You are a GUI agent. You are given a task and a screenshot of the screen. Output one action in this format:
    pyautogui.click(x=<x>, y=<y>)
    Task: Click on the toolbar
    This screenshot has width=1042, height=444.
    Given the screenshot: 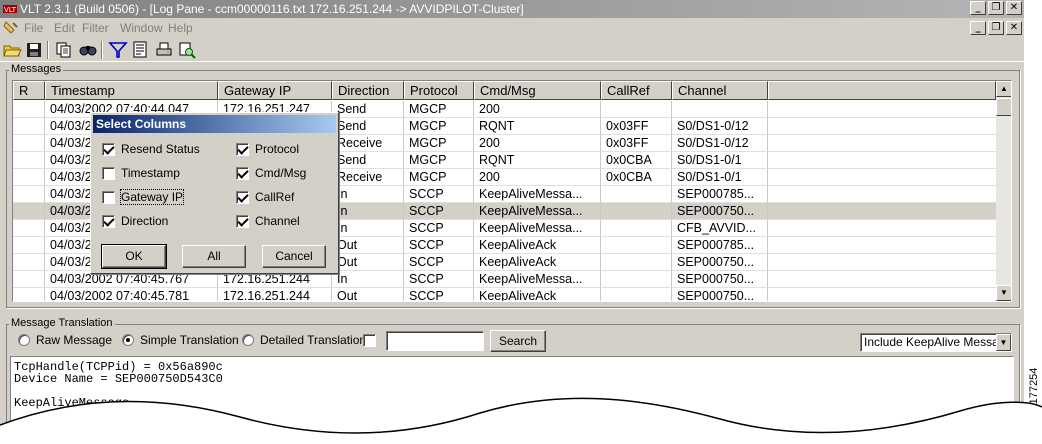 What is the action you would take?
    pyautogui.click(x=512, y=50)
    